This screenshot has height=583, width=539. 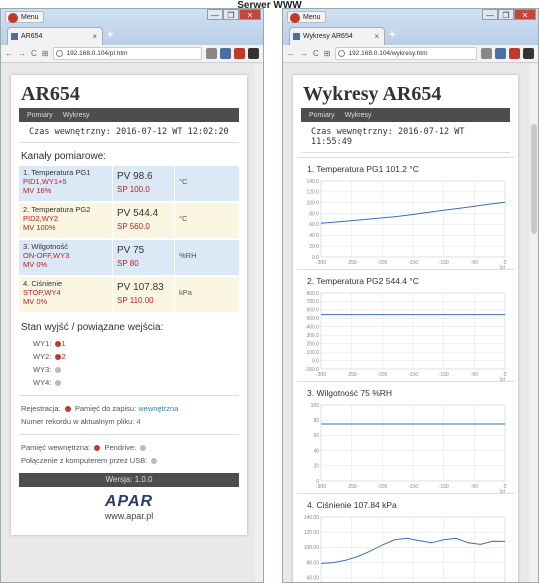 I want to click on browser-tab: Wykresy AR654 ×, so click(x=337, y=36).